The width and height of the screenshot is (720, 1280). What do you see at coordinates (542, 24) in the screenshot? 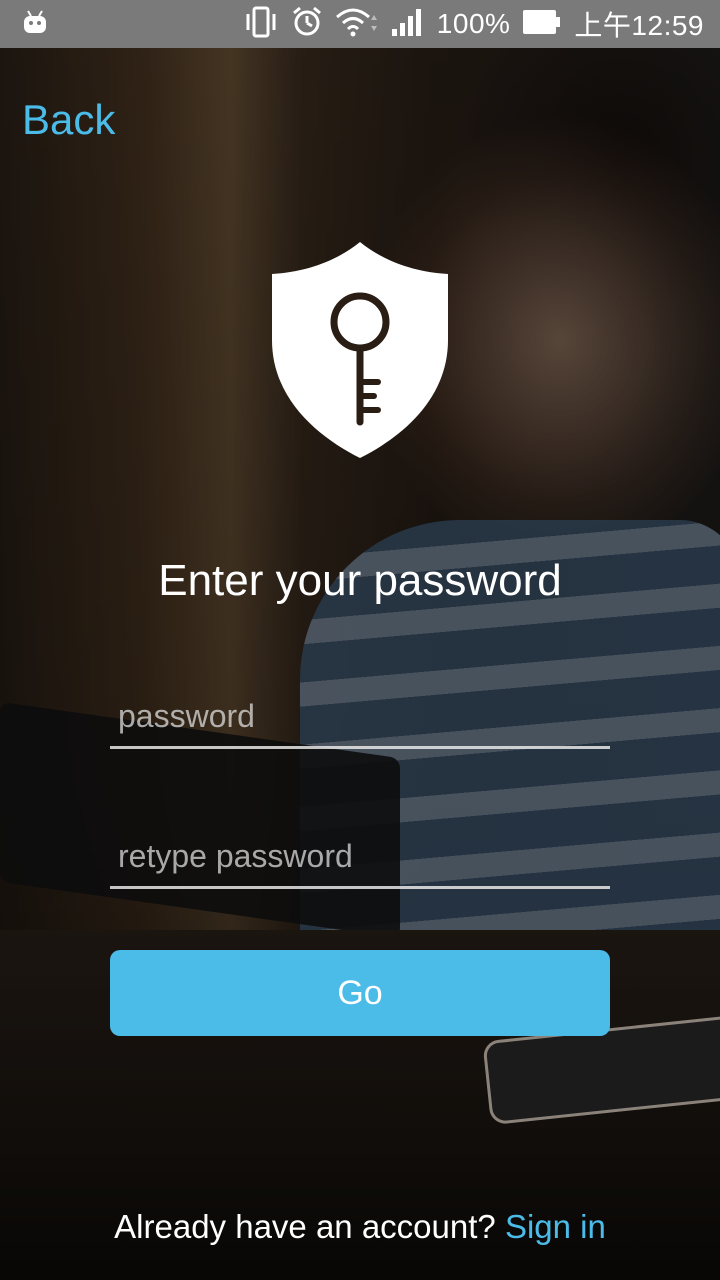
I see `battery-icon` at bounding box center [542, 24].